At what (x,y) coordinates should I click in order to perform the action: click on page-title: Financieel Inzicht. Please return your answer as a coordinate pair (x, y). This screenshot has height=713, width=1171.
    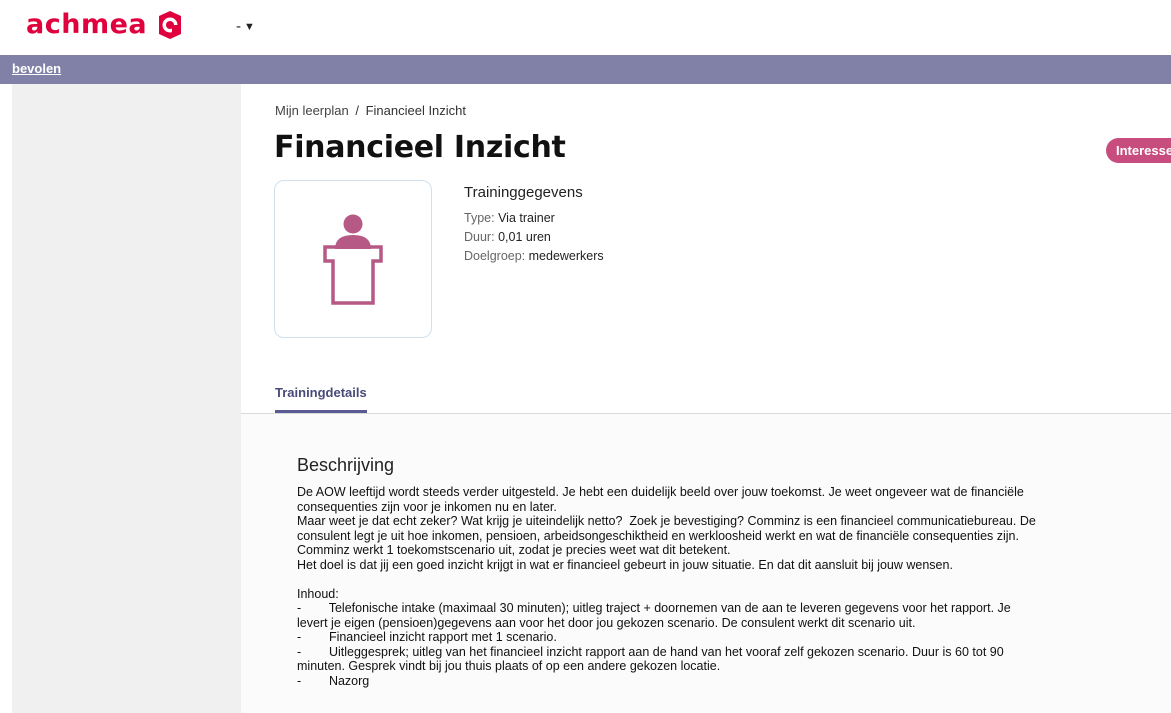
    Looking at the image, I should click on (420, 147).